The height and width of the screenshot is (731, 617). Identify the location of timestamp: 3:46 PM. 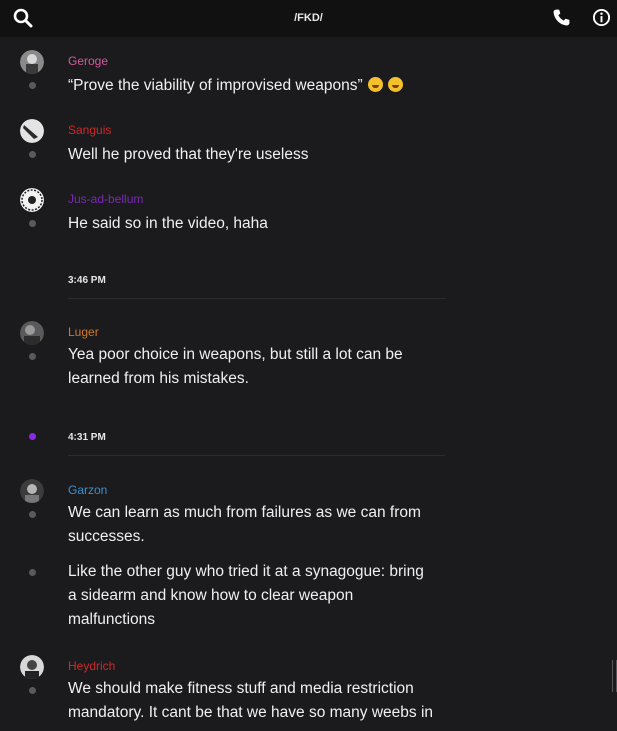
(87, 280).